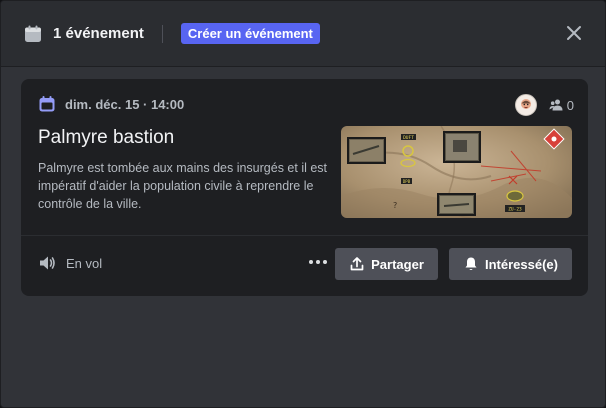 The width and height of the screenshot is (606, 408). Describe the element at coordinates (106, 137) in the screenshot. I see `event-title: Palmyre bastion` at that location.